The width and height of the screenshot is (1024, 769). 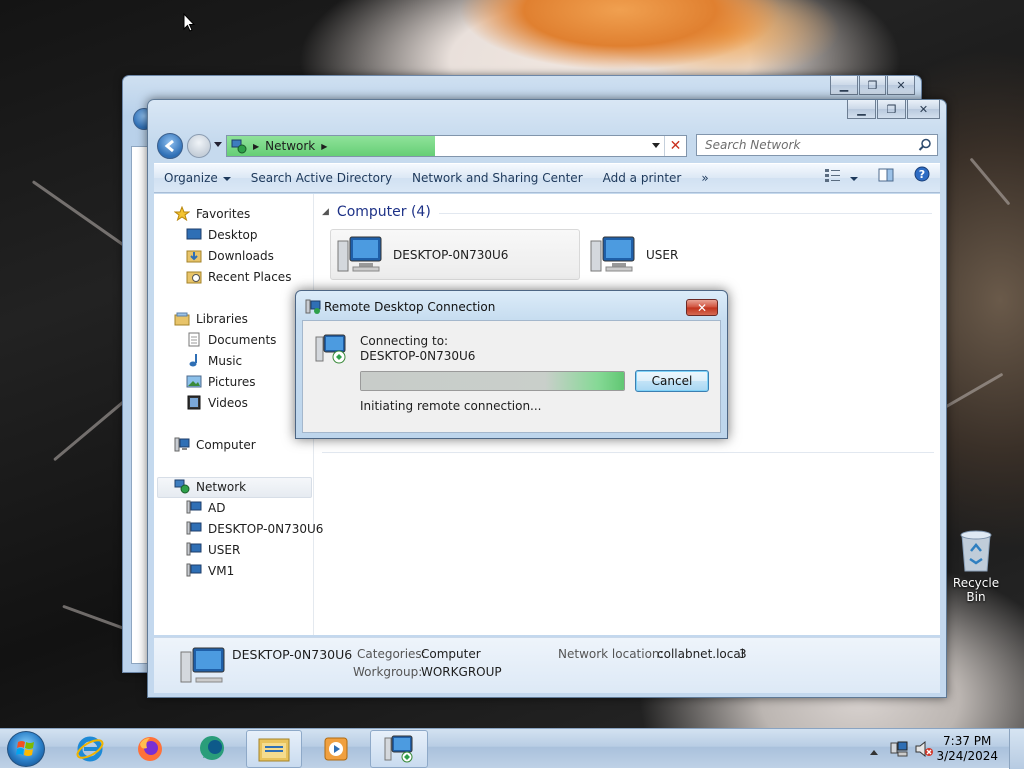 What do you see at coordinates (817, 145) in the screenshot?
I see `search-input: Search Network` at bounding box center [817, 145].